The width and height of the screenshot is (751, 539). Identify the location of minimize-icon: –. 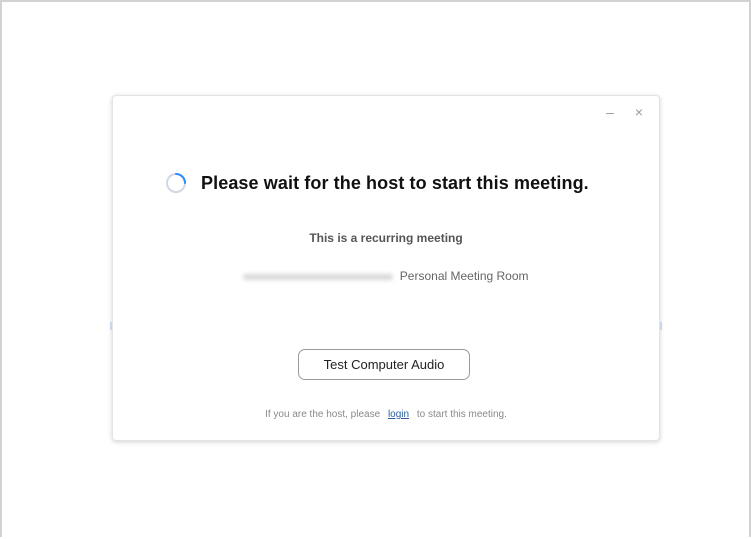
(610, 112).